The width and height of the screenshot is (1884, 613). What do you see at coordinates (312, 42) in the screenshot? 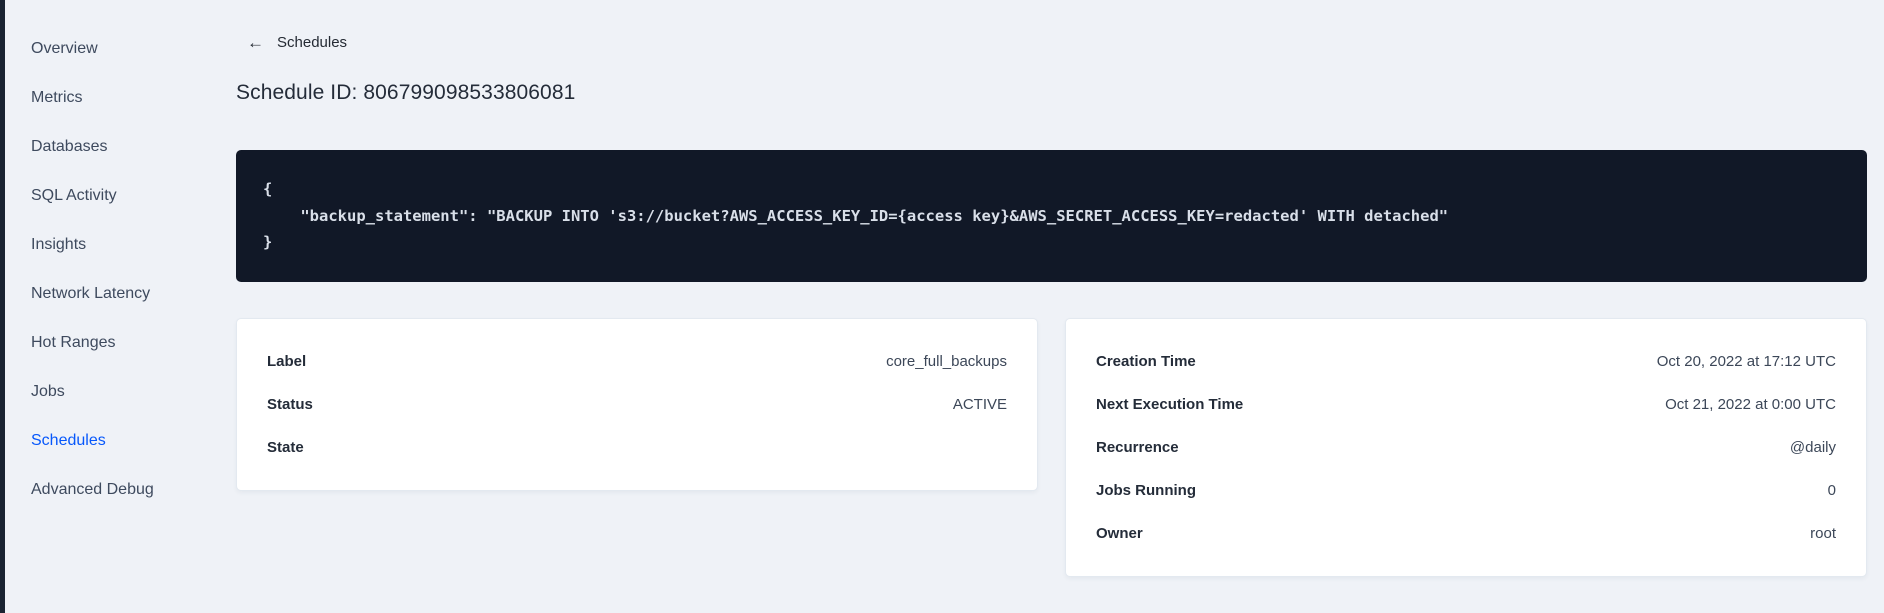
I see `back-link-label: Schedules` at bounding box center [312, 42].